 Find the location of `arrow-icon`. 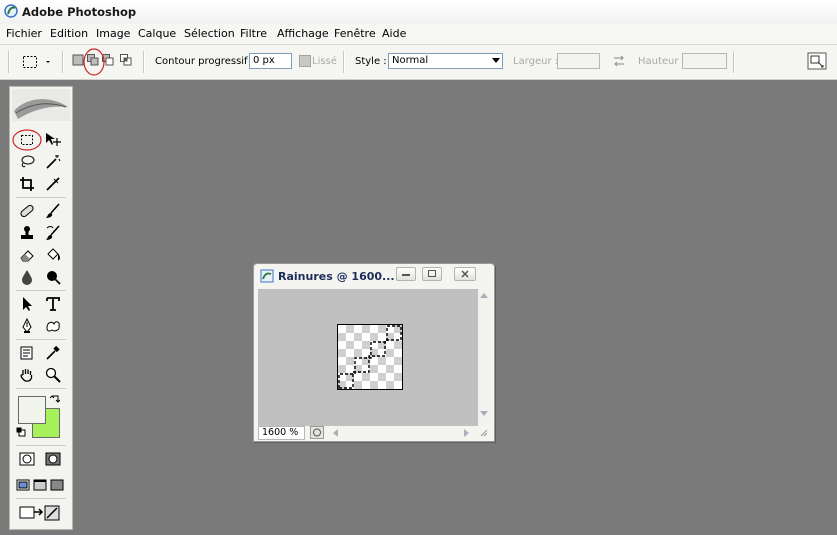

arrow-icon is located at coordinates (27, 304).